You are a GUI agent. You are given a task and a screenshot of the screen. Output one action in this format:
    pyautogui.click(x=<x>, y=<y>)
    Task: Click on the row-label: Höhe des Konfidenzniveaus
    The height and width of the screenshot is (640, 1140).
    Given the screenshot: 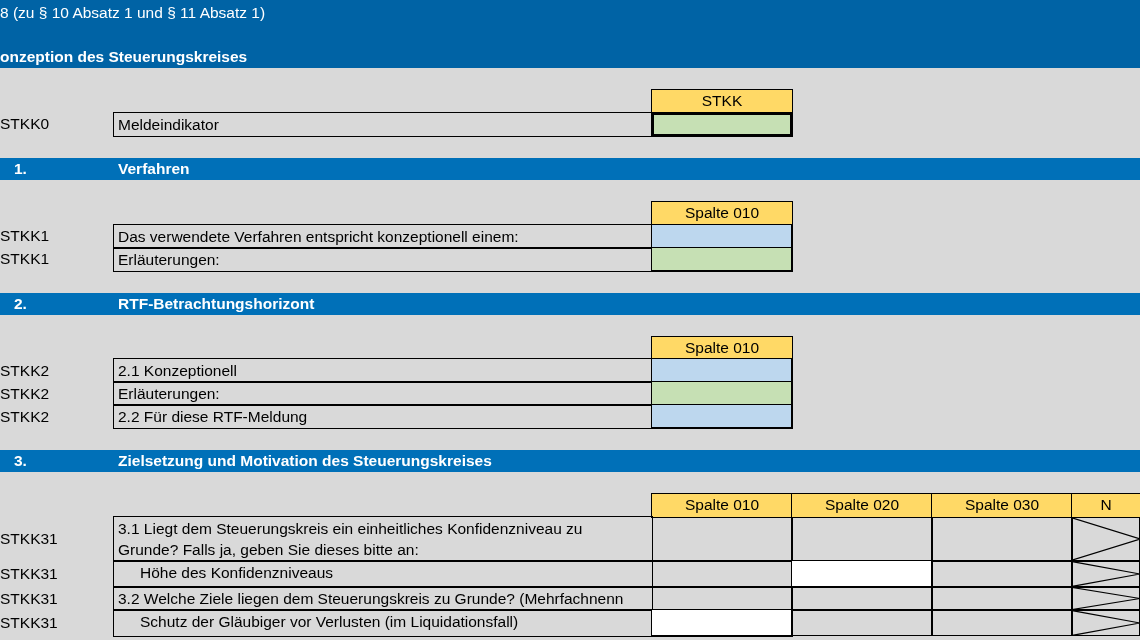 What is the action you would take?
    pyautogui.click(x=383, y=574)
    